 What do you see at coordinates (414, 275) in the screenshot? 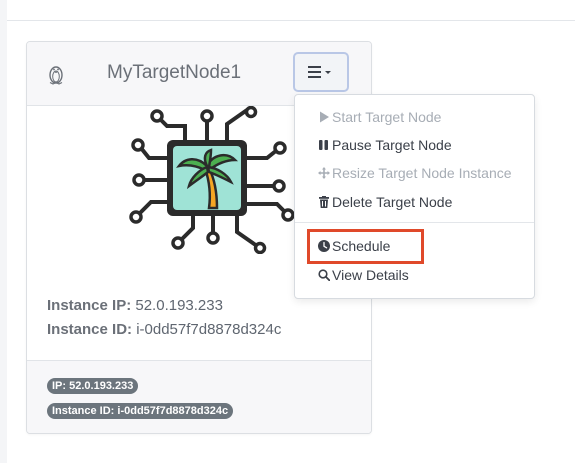
I see `menu-item-view-details: View Details` at bounding box center [414, 275].